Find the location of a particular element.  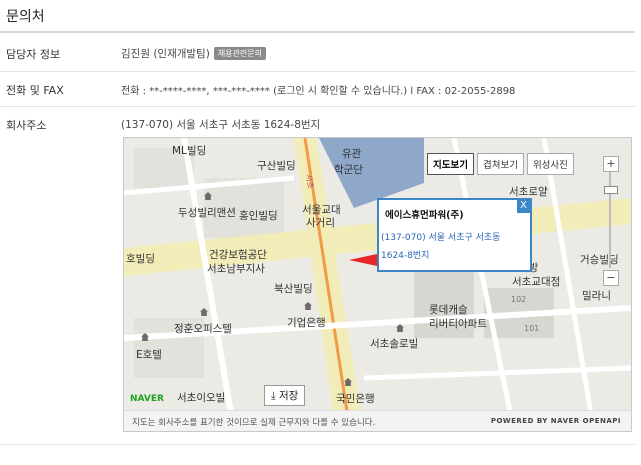

map-label-lotte: 롯데캐슬 is located at coordinates (448, 310).